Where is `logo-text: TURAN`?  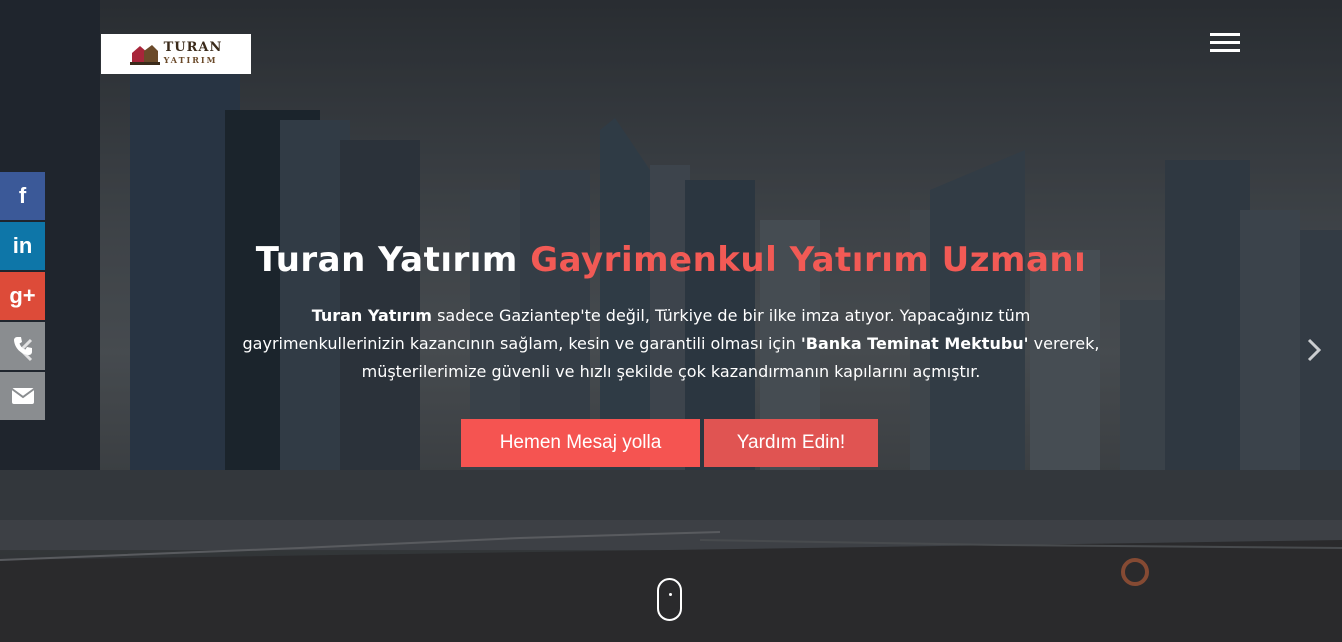
logo-text: TURAN is located at coordinates (193, 47).